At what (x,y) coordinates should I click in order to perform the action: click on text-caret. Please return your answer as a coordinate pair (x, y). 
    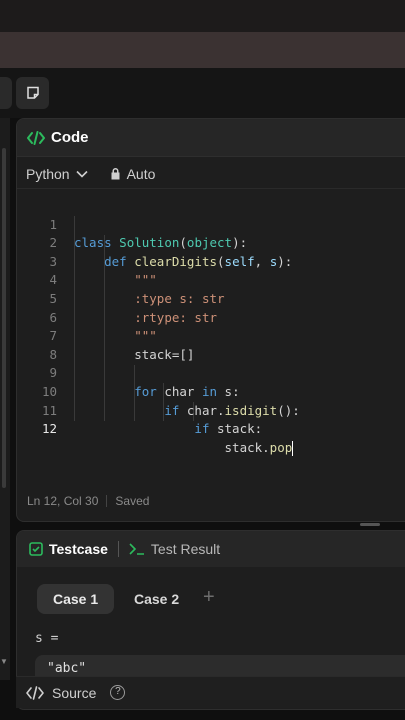
    Looking at the image, I should click on (293, 448).